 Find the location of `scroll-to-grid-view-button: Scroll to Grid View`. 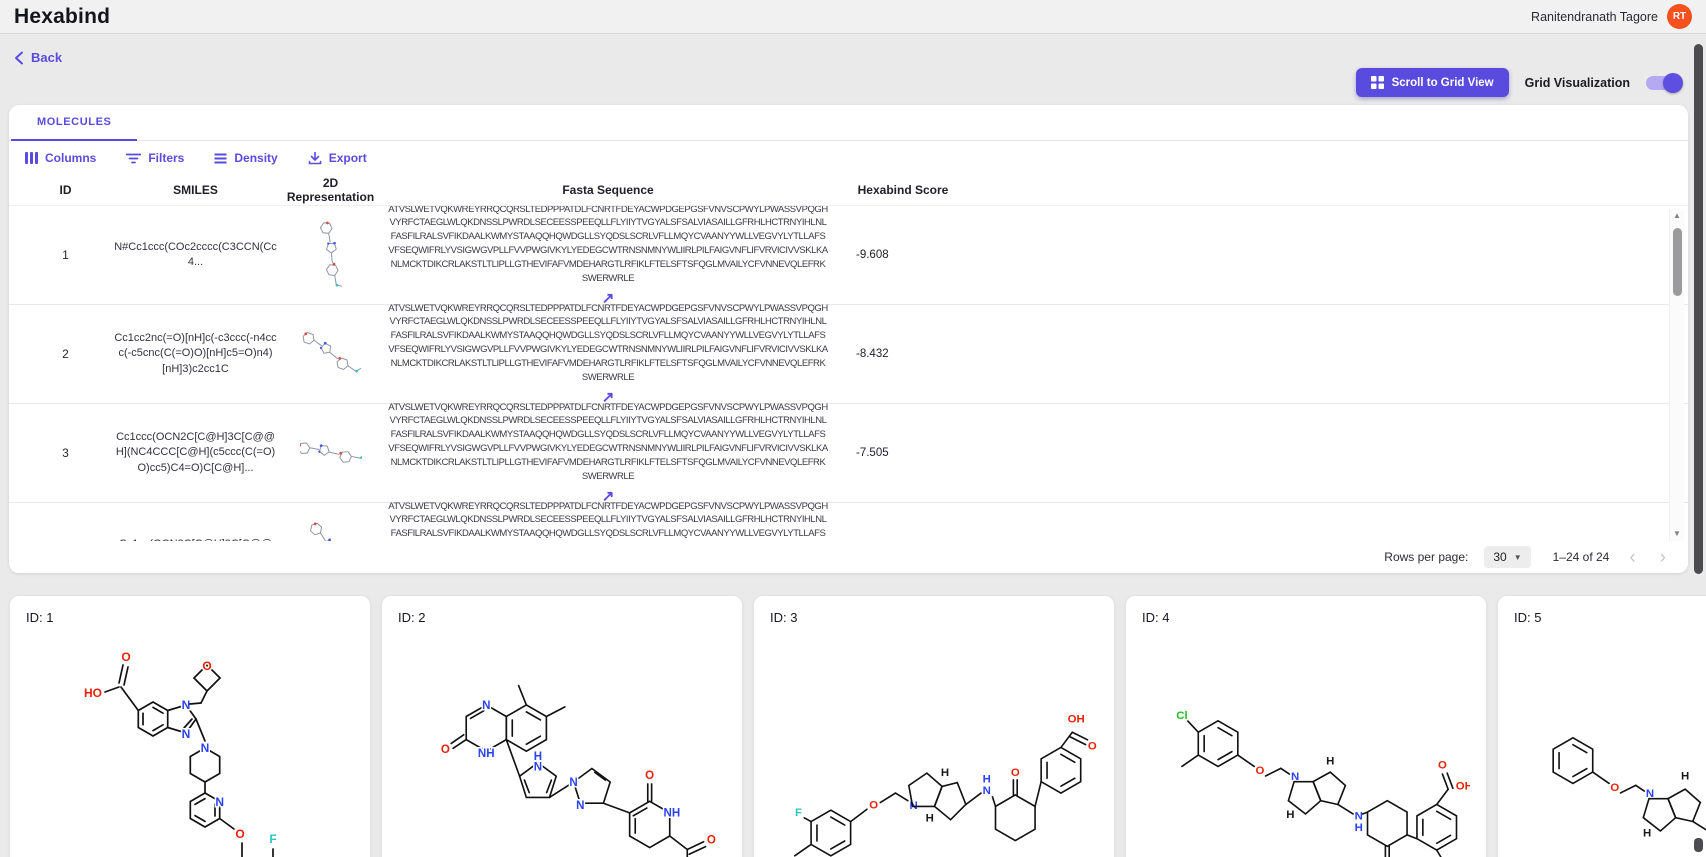

scroll-to-grid-view-button: Scroll to Grid View is located at coordinates (1432, 82).